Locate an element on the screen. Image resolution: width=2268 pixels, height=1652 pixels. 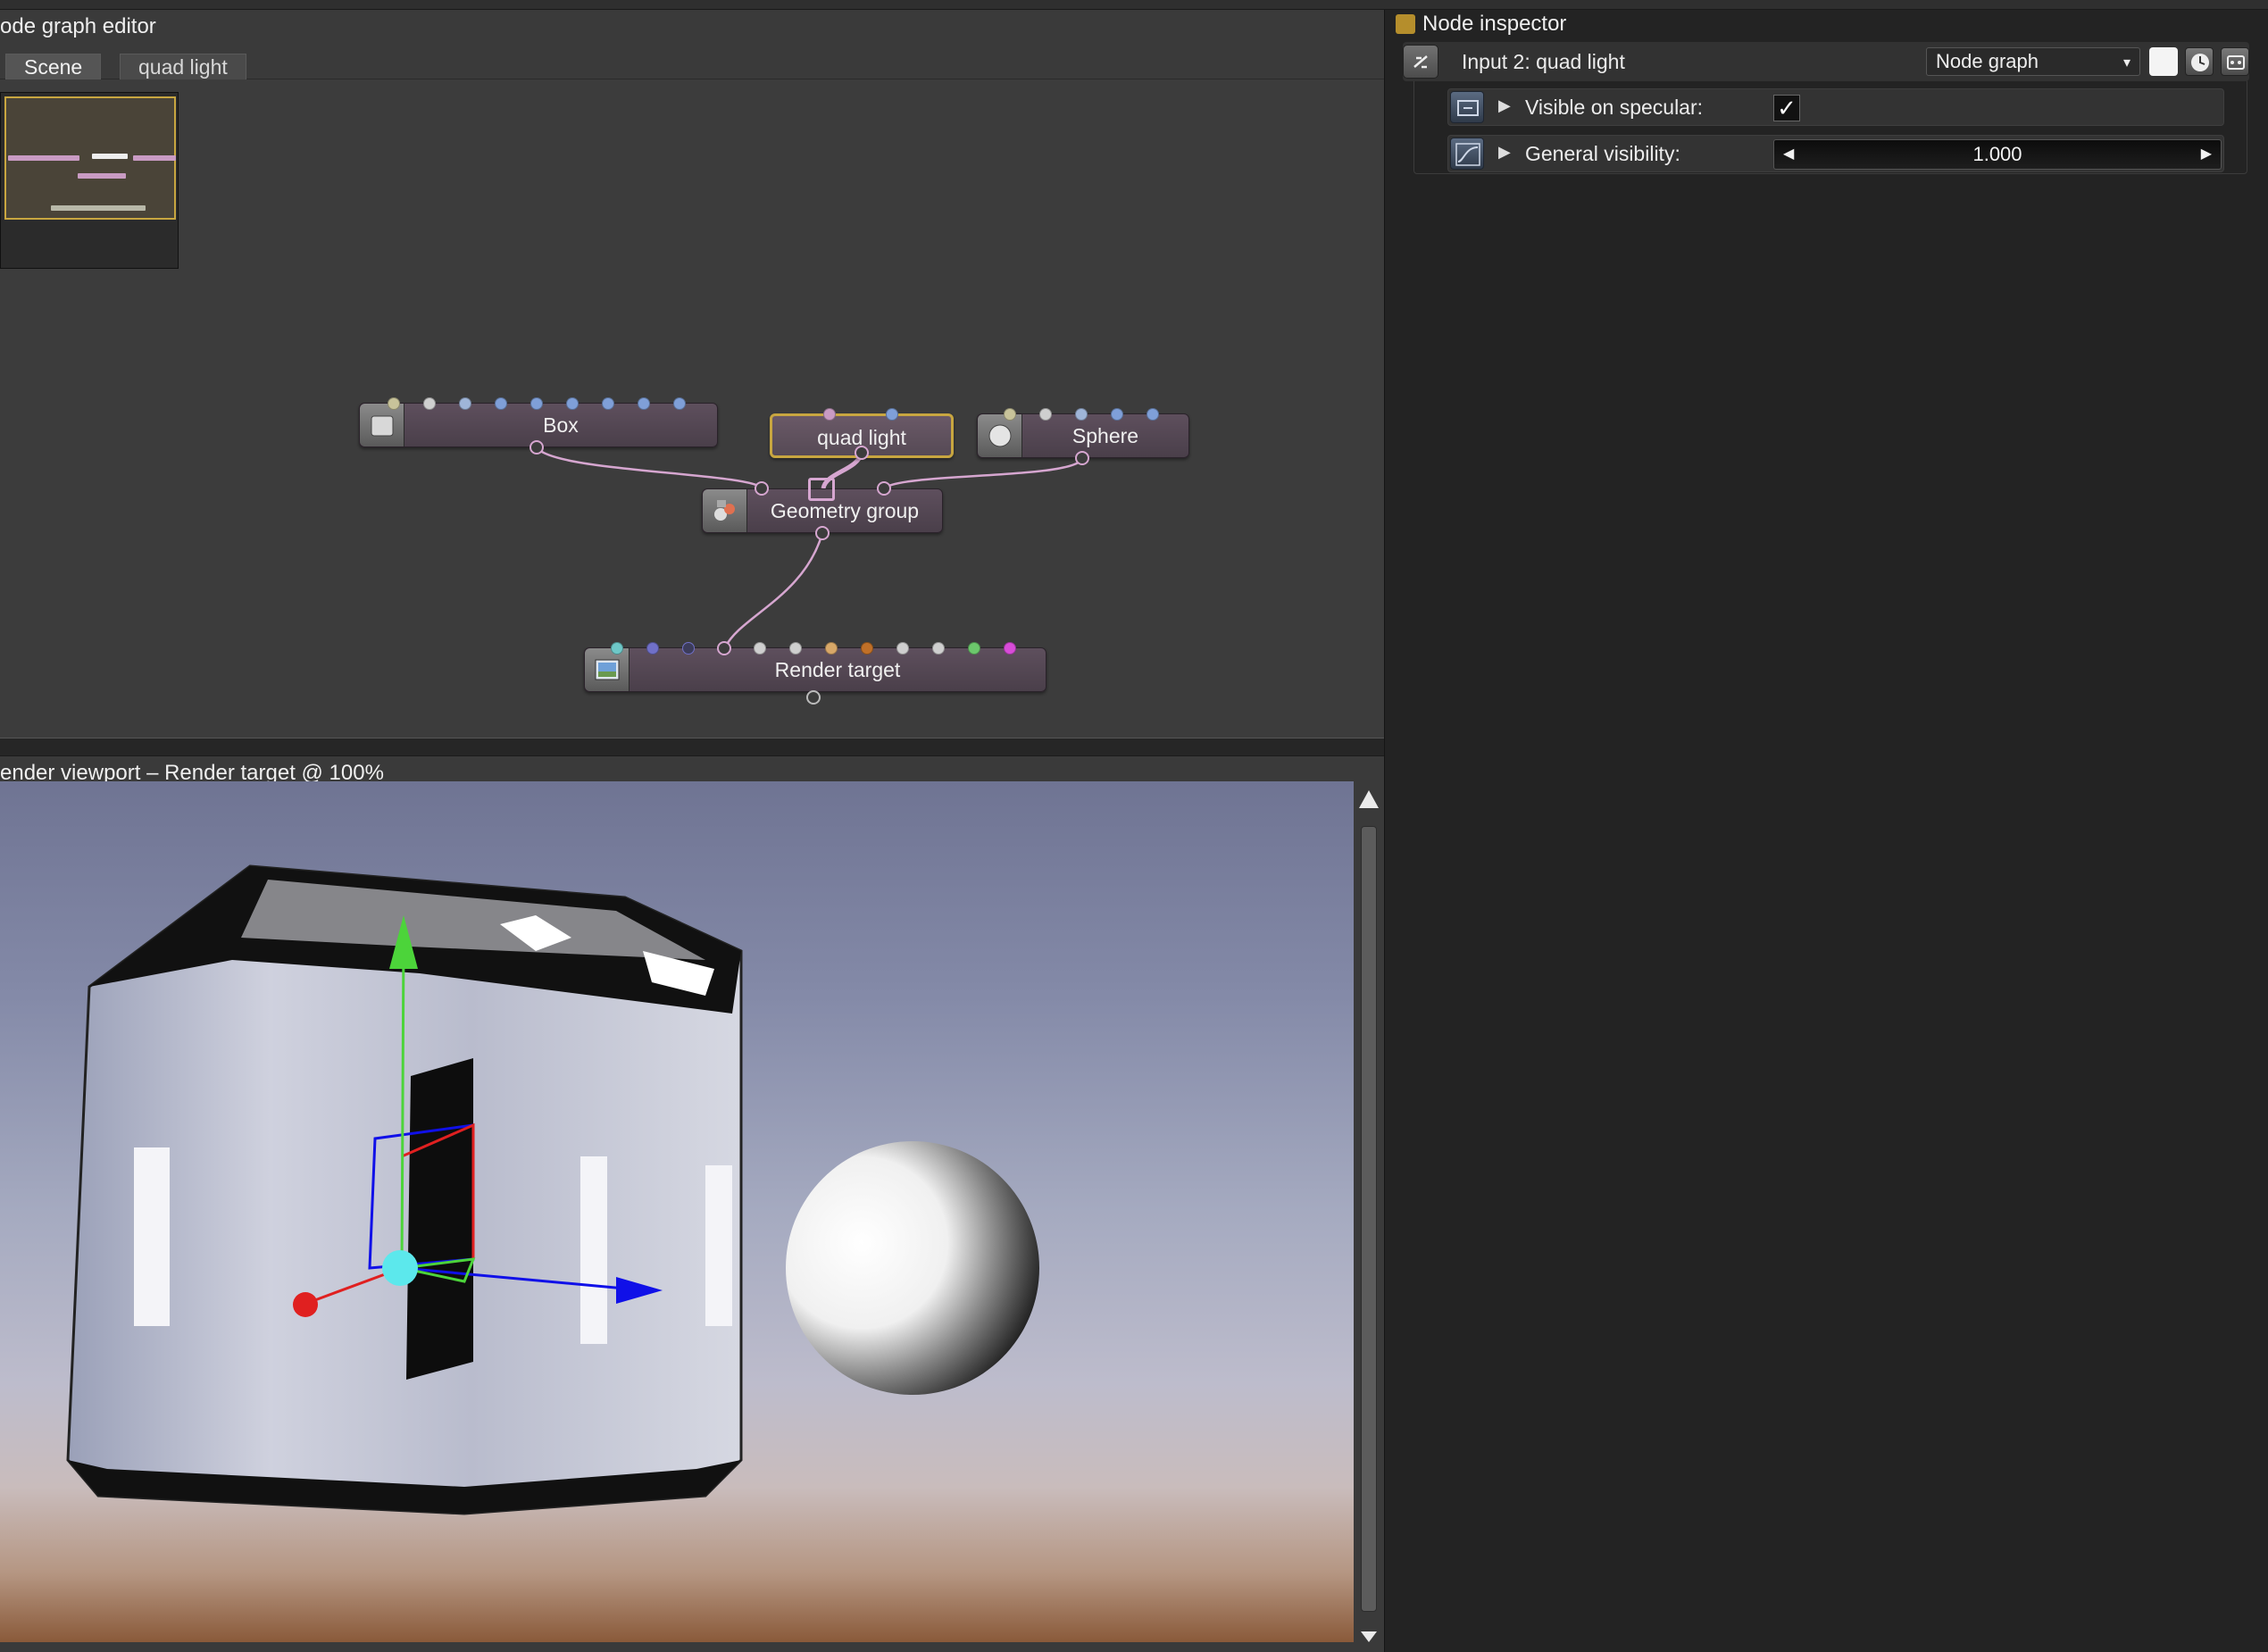
node-render-target-label: Render target is located at coordinates (837, 669).